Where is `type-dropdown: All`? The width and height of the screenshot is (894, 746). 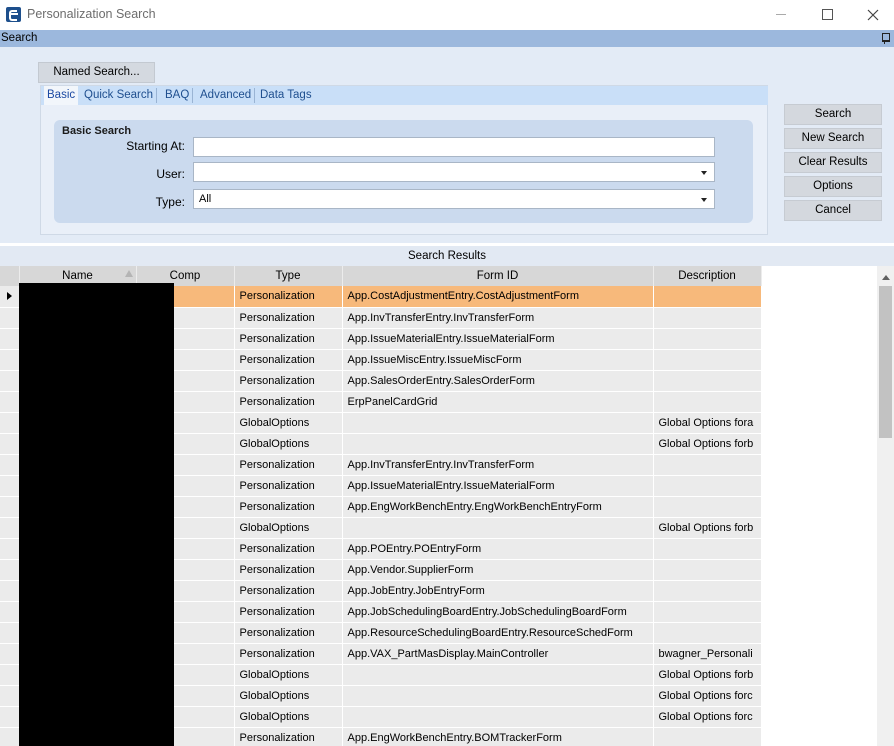
type-dropdown: All is located at coordinates (454, 199).